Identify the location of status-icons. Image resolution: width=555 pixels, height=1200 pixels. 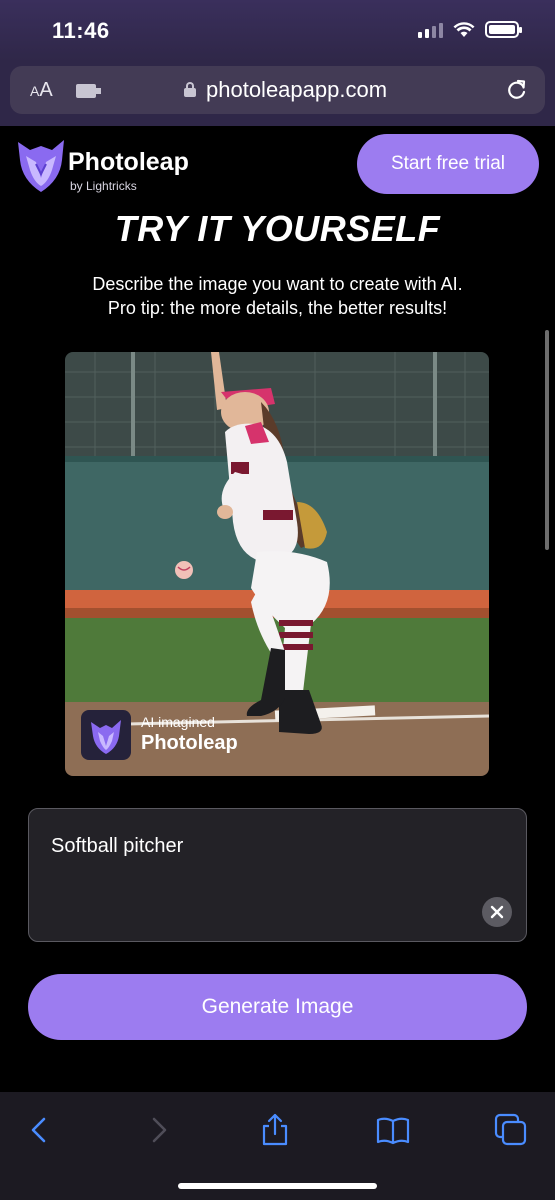
(470, 29).